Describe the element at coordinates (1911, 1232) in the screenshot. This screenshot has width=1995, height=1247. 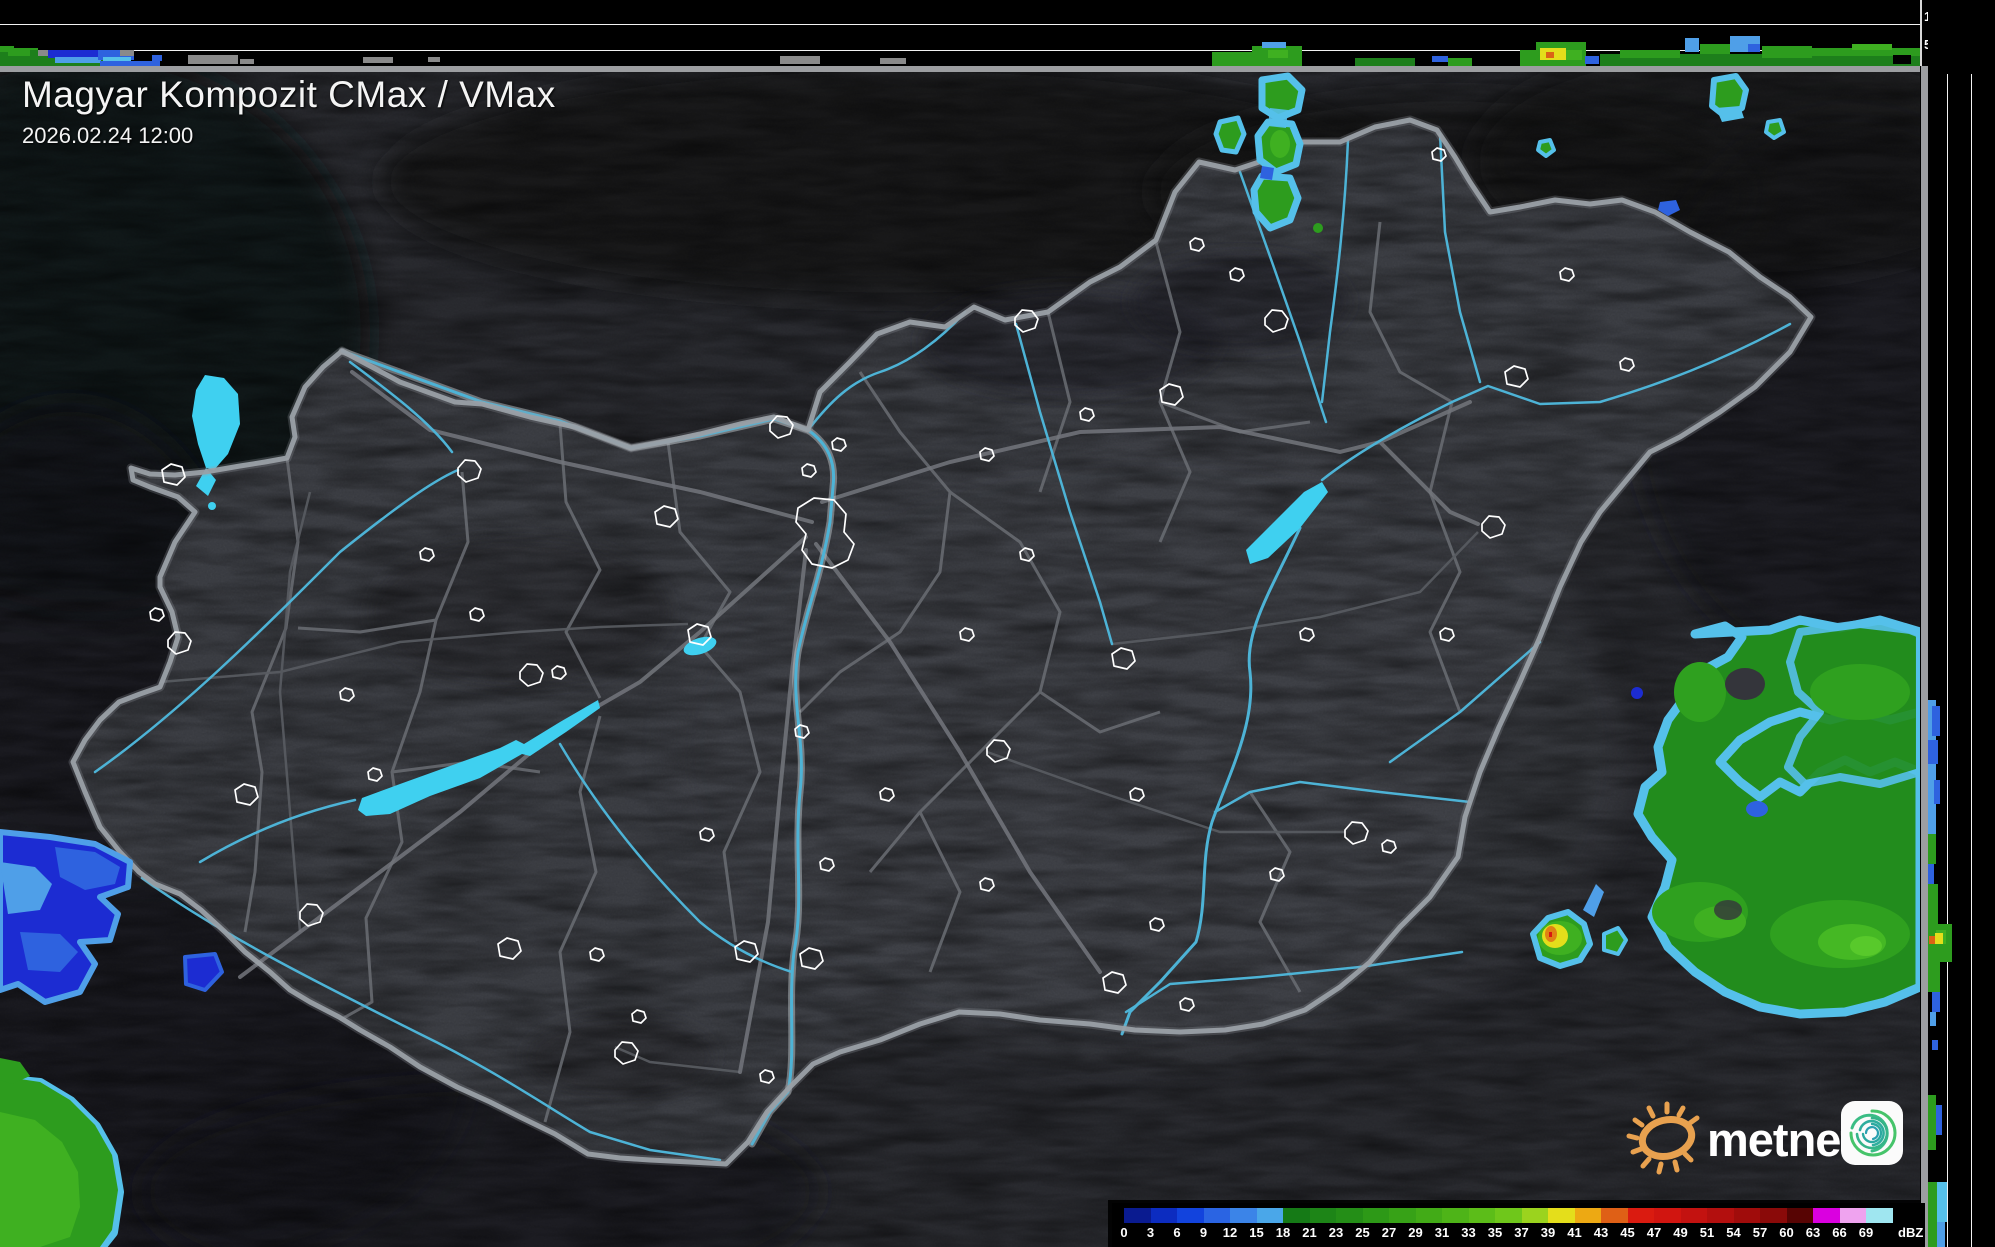
I see `dbz-unit-label: dBZ` at that location.